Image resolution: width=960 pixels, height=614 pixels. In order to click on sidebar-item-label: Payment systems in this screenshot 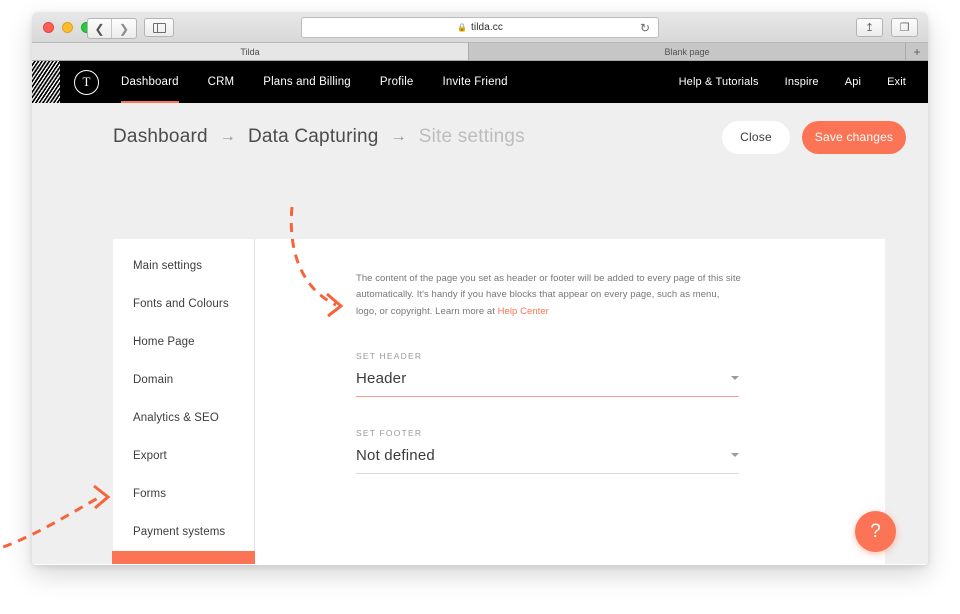, I will do `click(179, 532)`.